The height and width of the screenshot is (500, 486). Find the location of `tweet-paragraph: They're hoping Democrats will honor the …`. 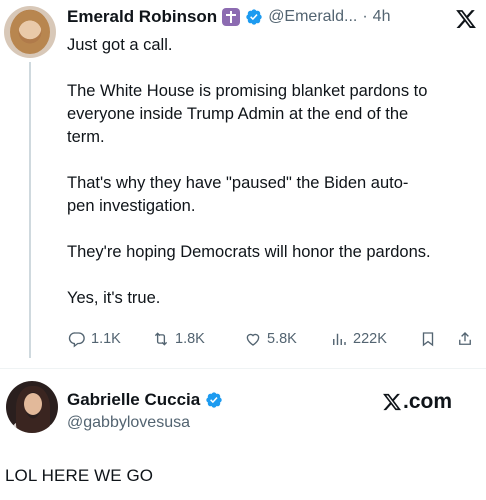

tweet-paragraph: They're hoping Democrats will honor the … is located at coordinates (249, 252).